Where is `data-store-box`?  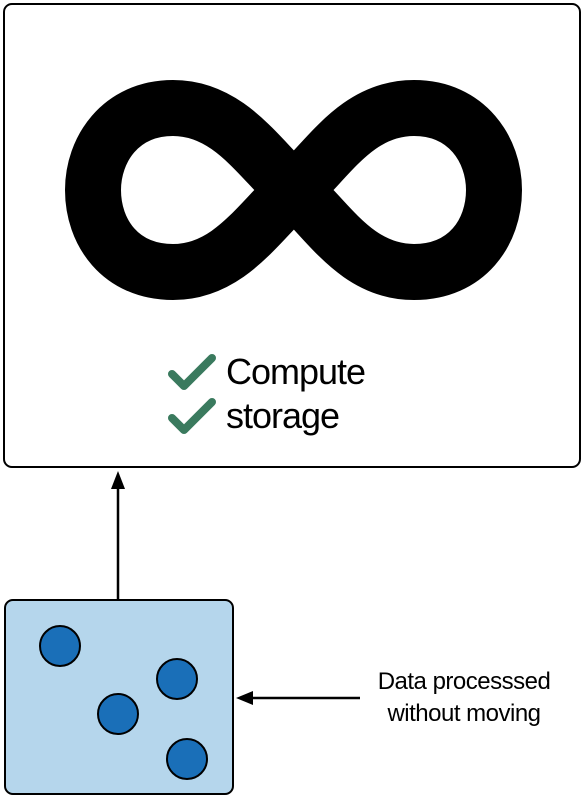
data-store-box is located at coordinates (119, 697).